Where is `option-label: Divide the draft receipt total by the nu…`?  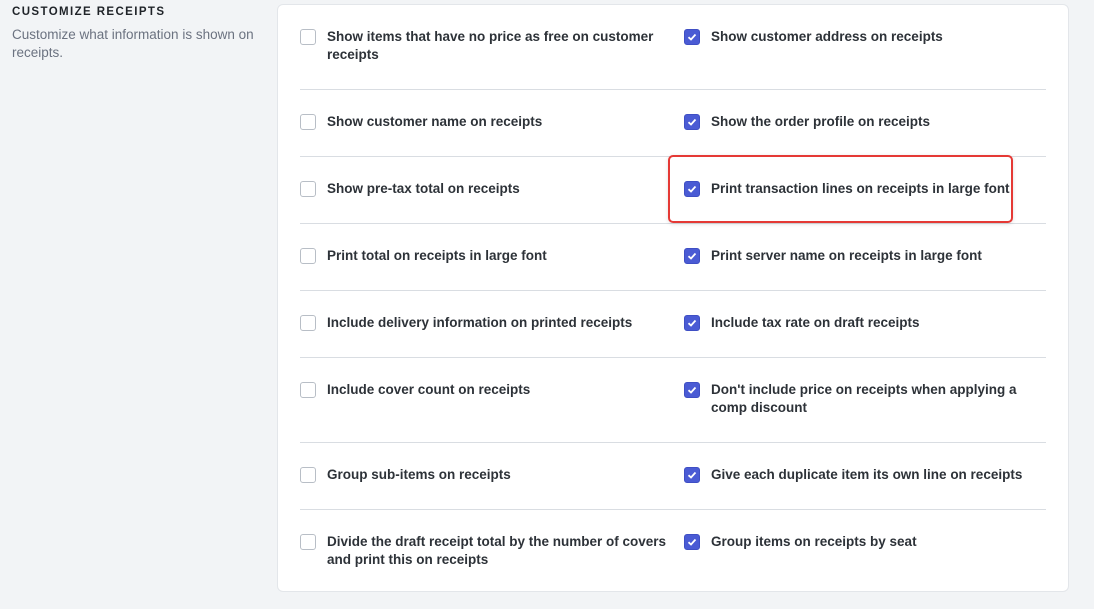
option-label: Divide the draft receipt total by the nu… is located at coordinates (497, 550).